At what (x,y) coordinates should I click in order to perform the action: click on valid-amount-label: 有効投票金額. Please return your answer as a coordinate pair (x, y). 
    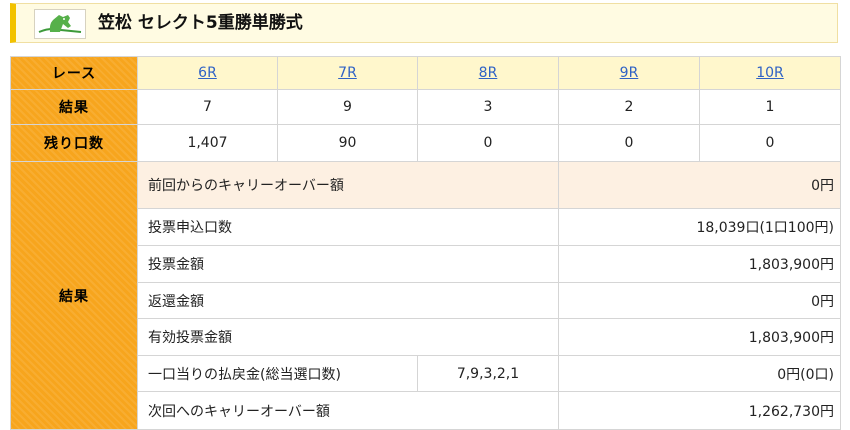
    Looking at the image, I should click on (348, 337).